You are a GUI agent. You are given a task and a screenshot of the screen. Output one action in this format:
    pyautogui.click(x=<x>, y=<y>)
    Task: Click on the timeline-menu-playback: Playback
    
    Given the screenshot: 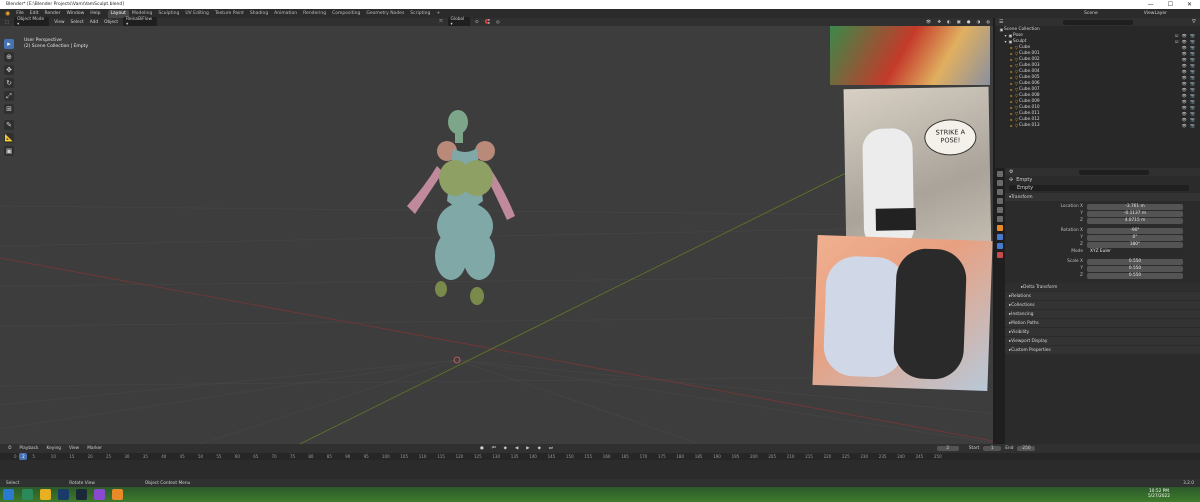 What is the action you would take?
    pyautogui.click(x=28, y=448)
    